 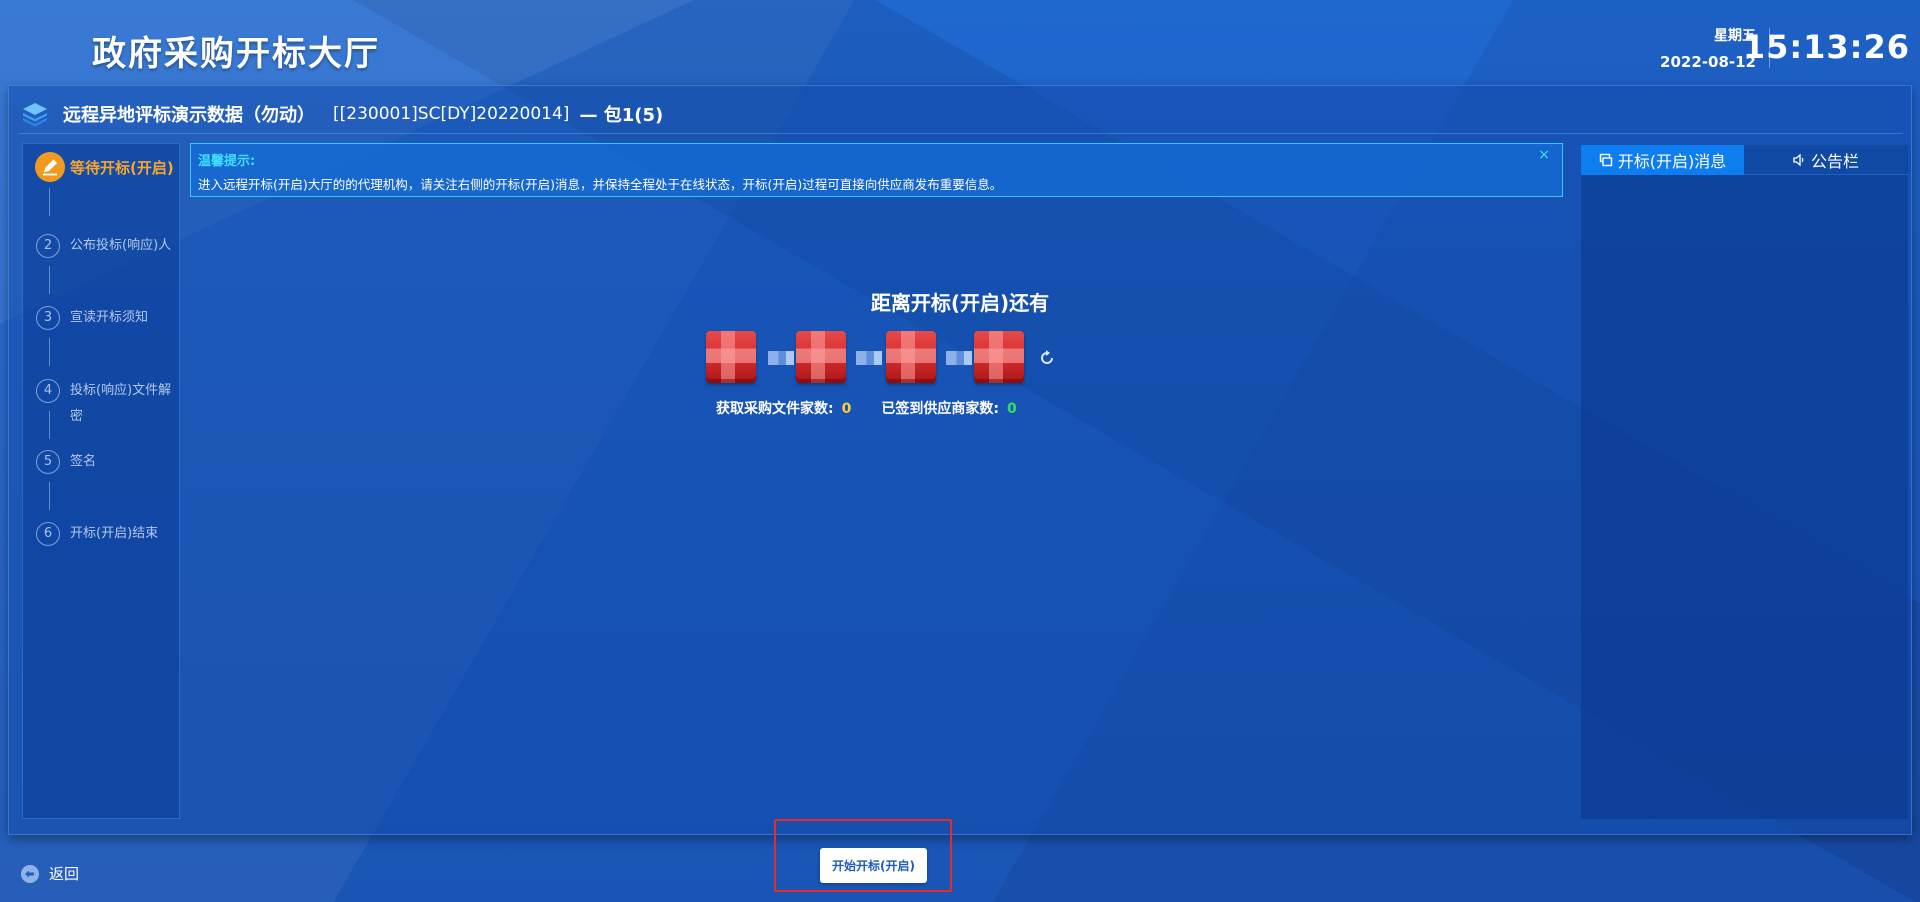 What do you see at coordinates (1544, 155) in the screenshot?
I see `close-icon: ×` at bounding box center [1544, 155].